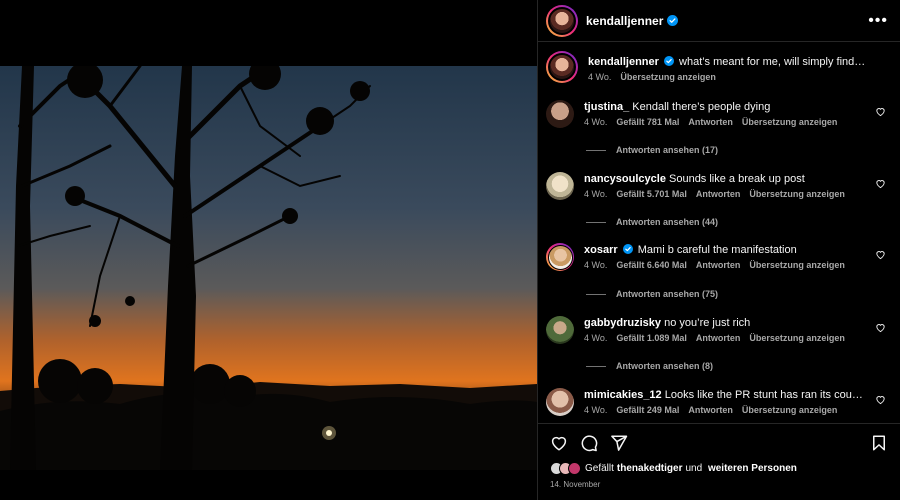 The image size is (900, 500). What do you see at coordinates (599, 468) in the screenshot?
I see `likes-prefix: Gefällt` at bounding box center [599, 468].